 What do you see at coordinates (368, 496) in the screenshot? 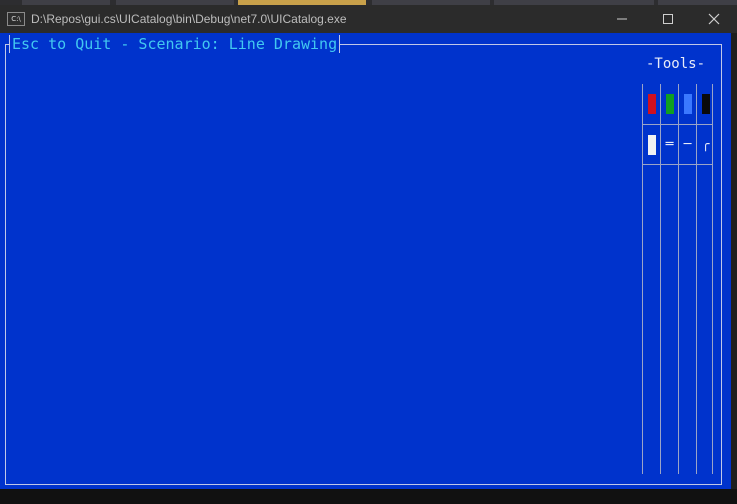
I see `taskbar-edge` at bounding box center [368, 496].